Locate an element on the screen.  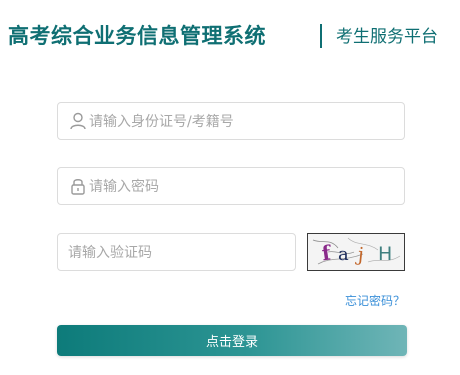
captcha-image: f a j H is located at coordinates (356, 252).